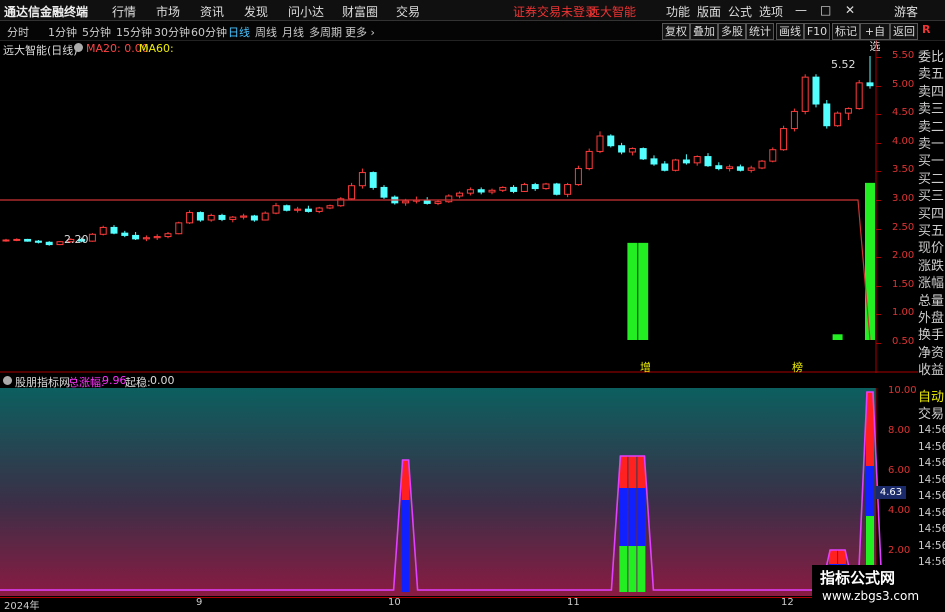 This screenshot has width=945, height=612. I want to click on menu-banmian: 版面, so click(709, 11).